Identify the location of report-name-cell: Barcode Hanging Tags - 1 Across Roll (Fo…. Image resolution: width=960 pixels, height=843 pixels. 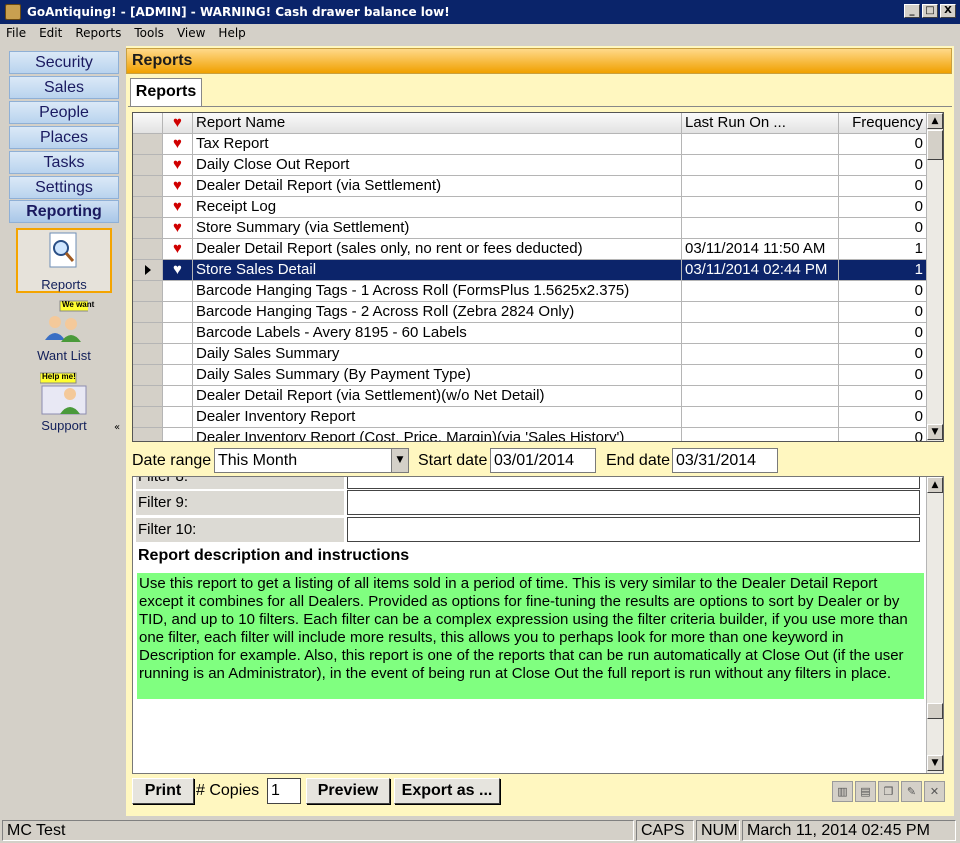
(437, 291).